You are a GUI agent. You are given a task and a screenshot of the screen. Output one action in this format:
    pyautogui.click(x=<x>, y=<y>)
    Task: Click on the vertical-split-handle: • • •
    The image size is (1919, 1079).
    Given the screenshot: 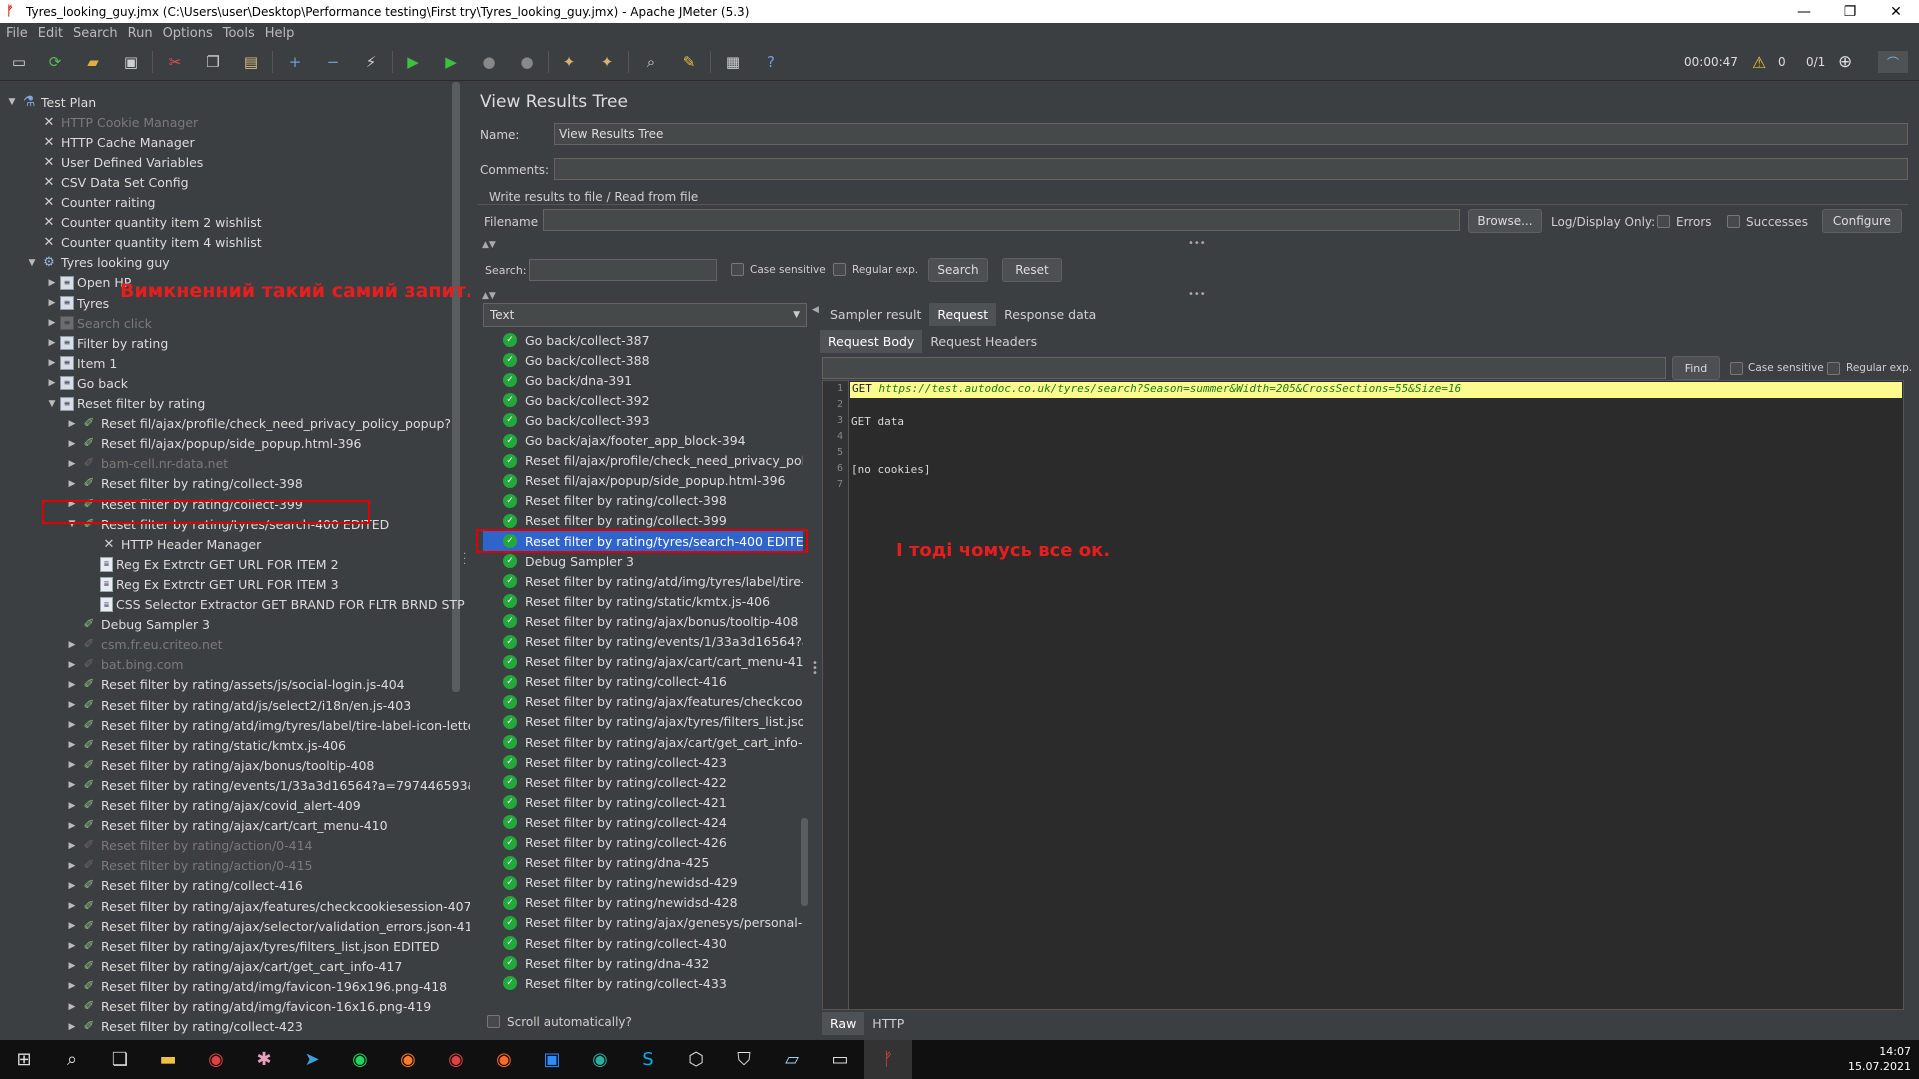 What is the action you would take?
    pyautogui.click(x=815, y=669)
    